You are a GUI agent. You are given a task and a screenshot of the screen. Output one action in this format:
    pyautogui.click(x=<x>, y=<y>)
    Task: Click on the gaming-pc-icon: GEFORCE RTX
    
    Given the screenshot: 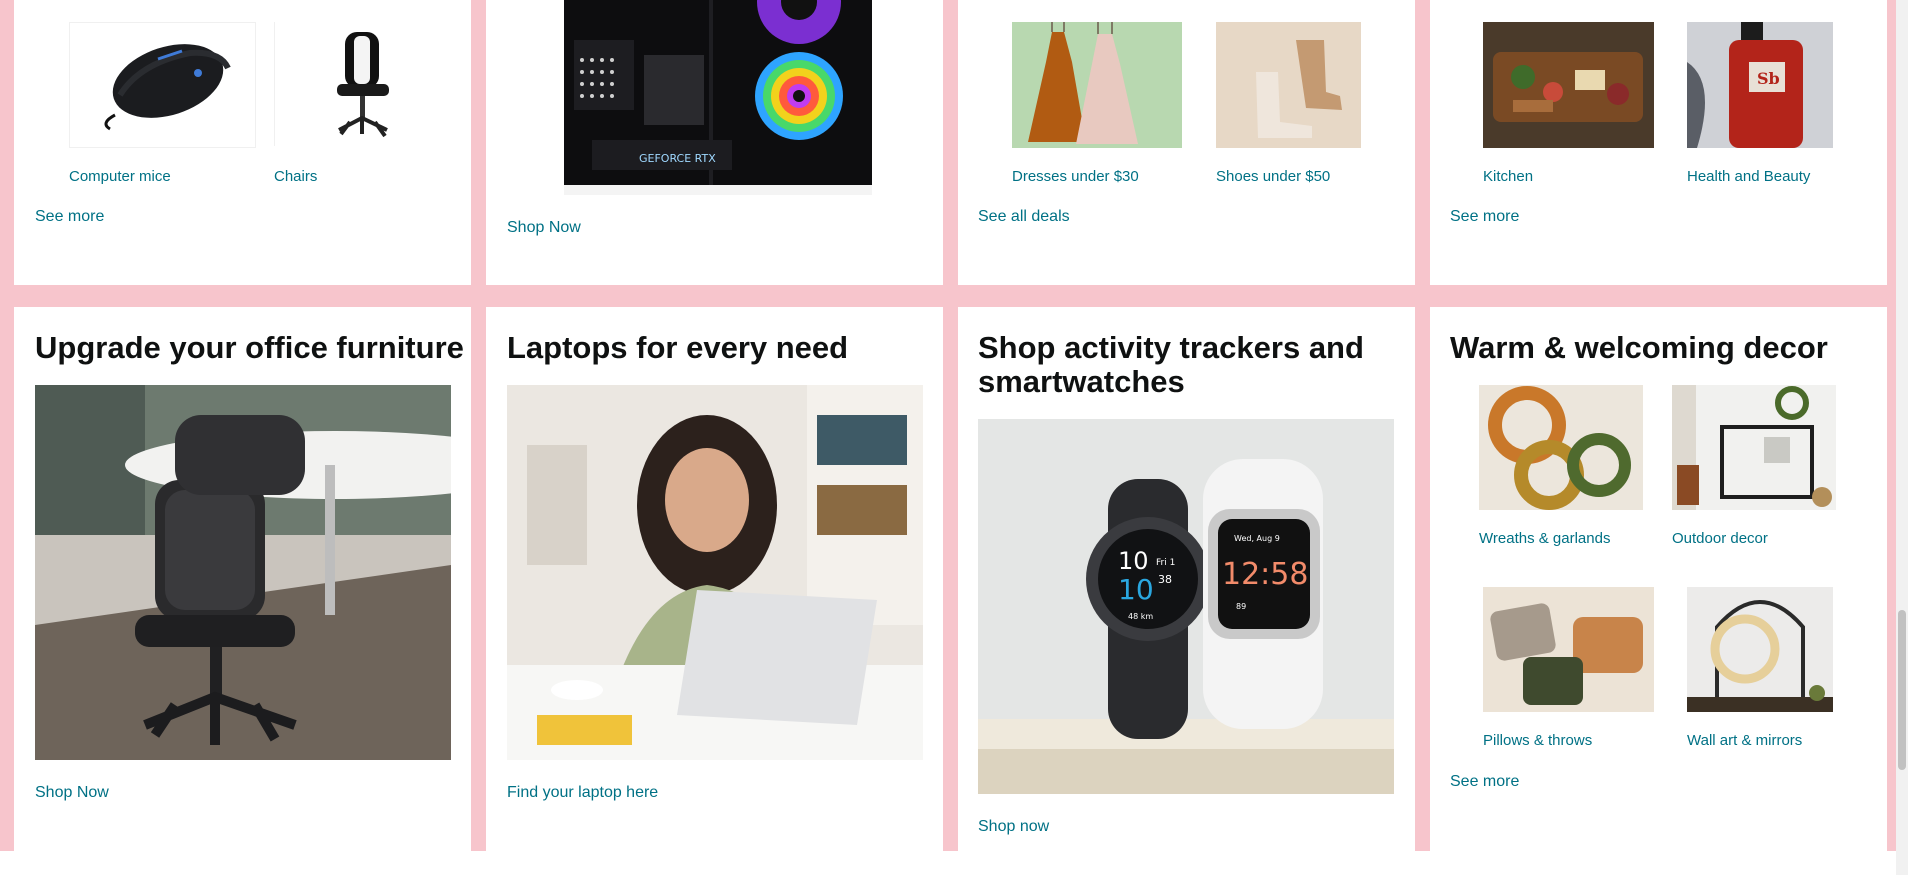 What is the action you would take?
    pyautogui.click(x=718, y=97)
    